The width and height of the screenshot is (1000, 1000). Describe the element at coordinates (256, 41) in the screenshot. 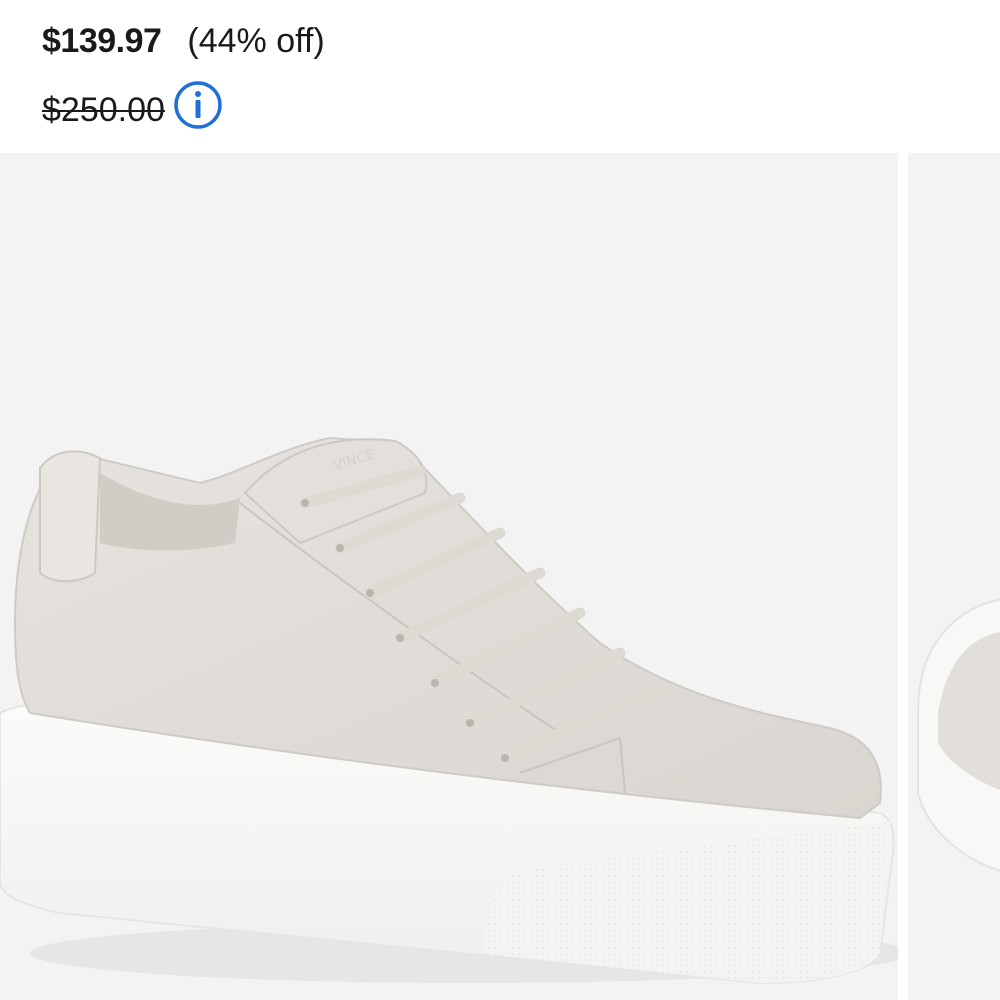

I see `discount-label: (44% off)` at that location.